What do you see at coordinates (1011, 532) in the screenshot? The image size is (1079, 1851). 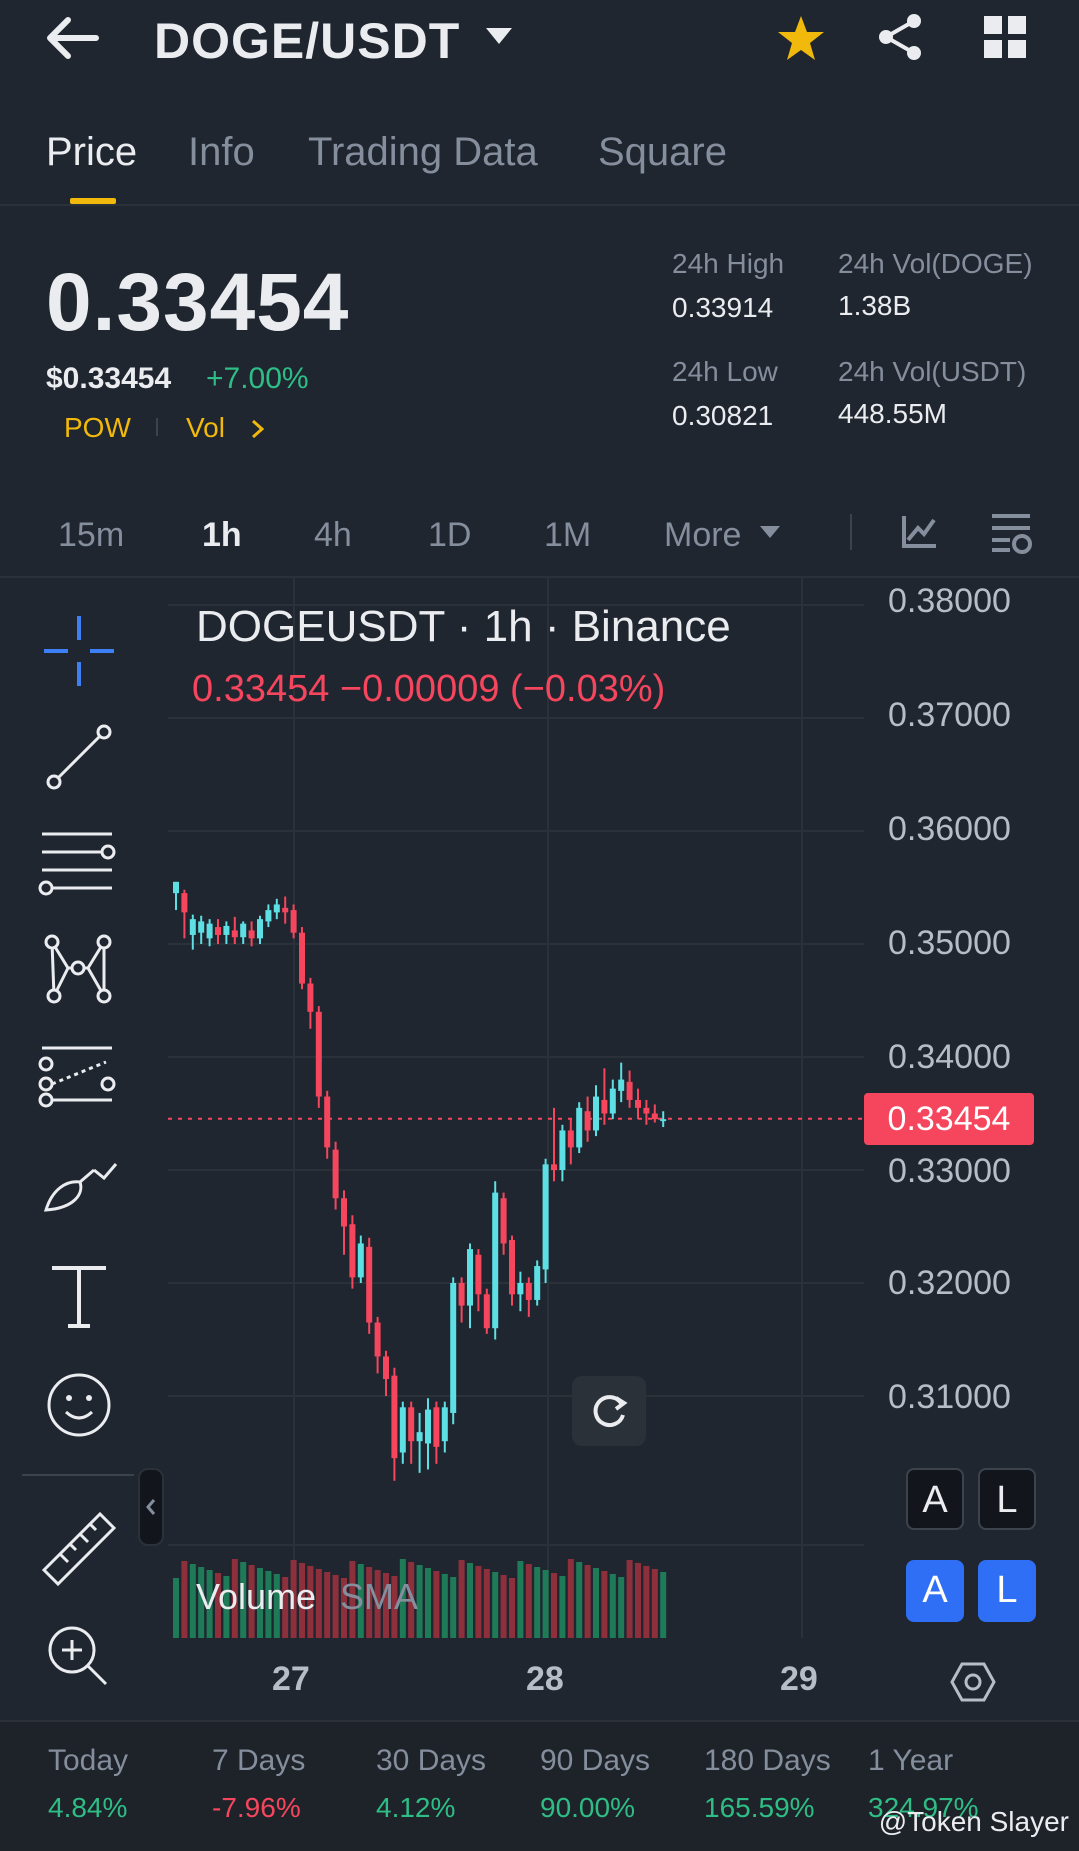 I see `chart-settings-icon` at bounding box center [1011, 532].